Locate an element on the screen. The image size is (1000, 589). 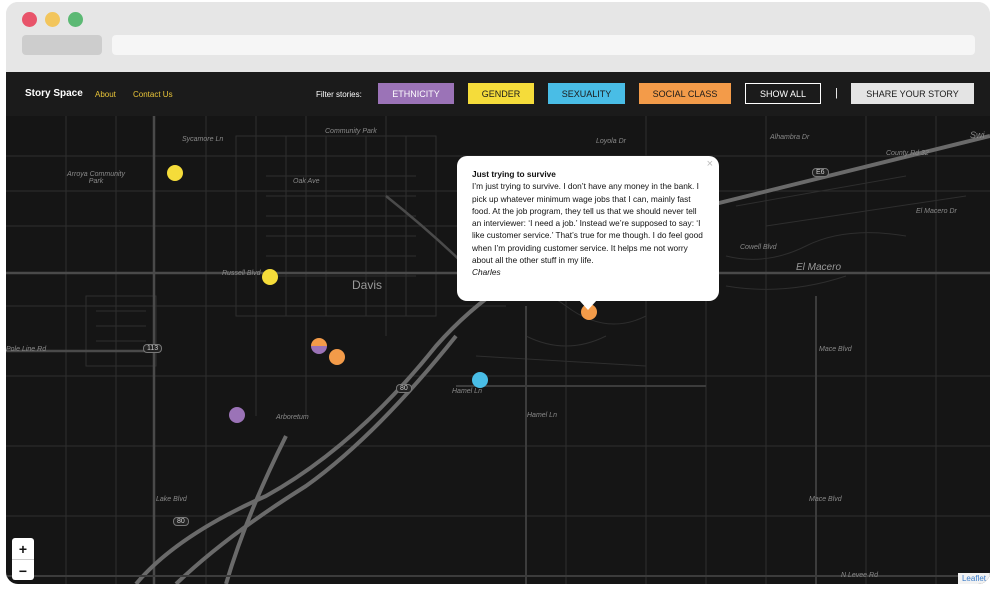
map-label: Lake Blvd is located at coordinates (171, 499).